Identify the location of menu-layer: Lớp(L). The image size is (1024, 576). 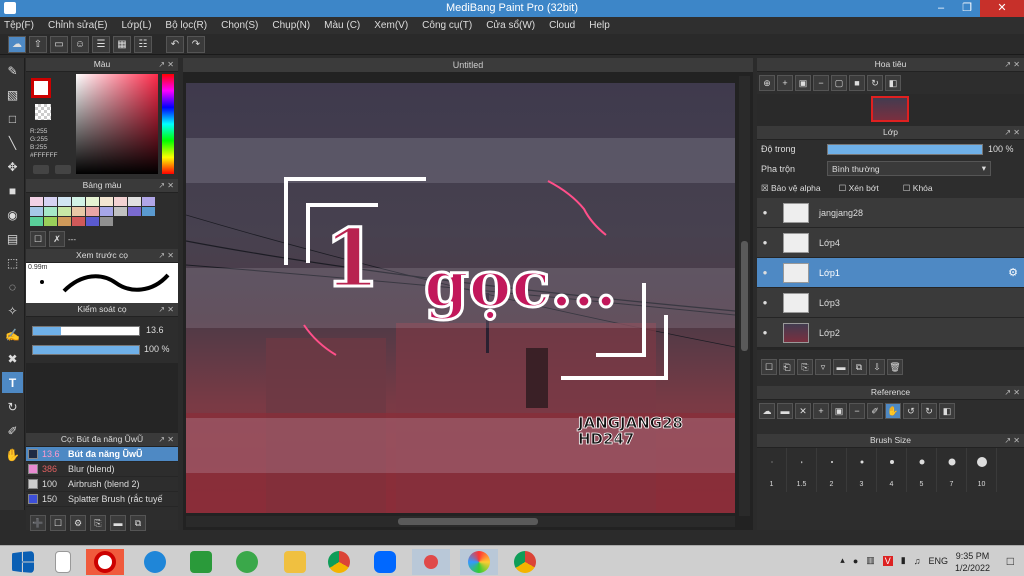
(137, 25).